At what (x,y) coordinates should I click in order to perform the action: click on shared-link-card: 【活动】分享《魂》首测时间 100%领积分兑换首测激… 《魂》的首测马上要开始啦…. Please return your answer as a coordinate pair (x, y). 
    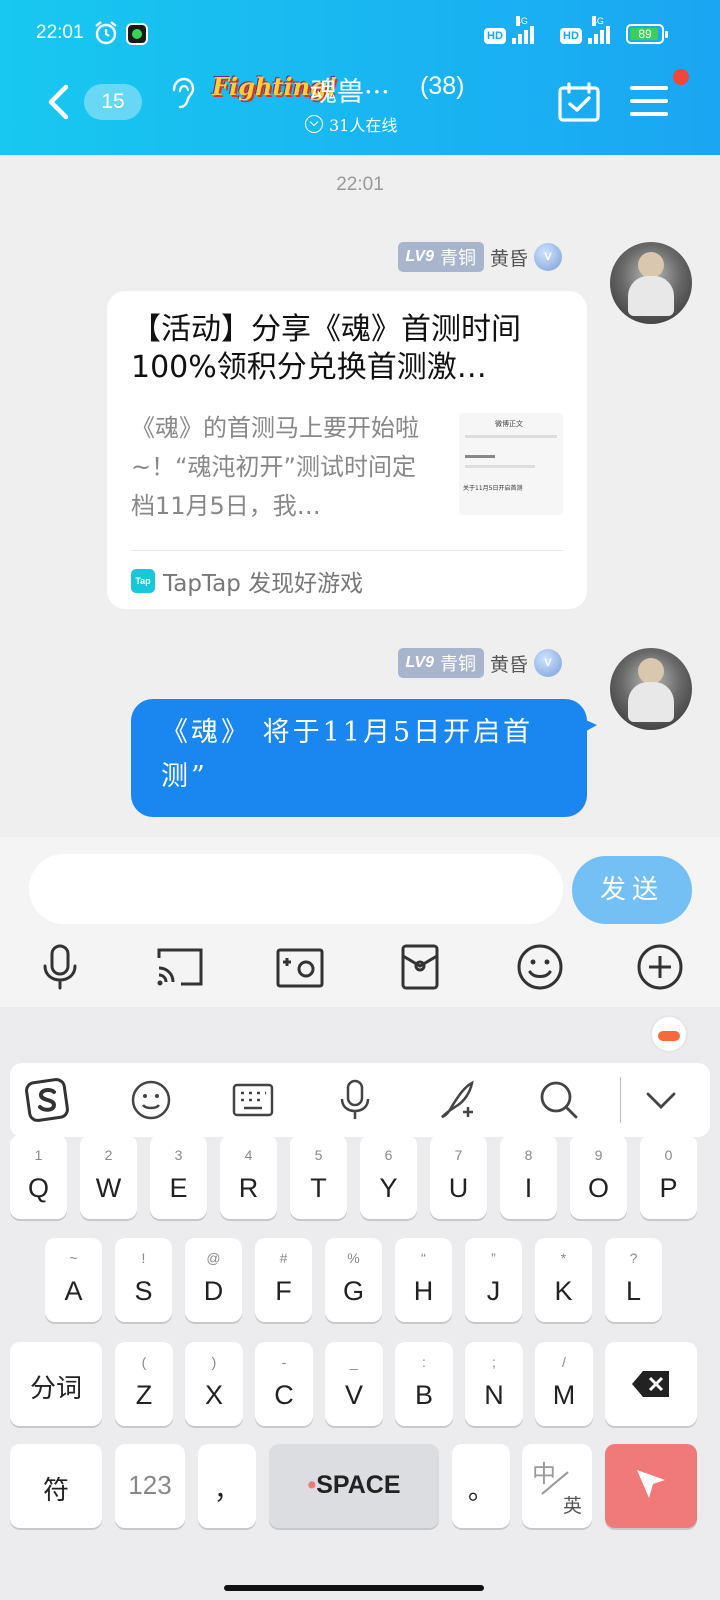
    Looking at the image, I should click on (347, 450).